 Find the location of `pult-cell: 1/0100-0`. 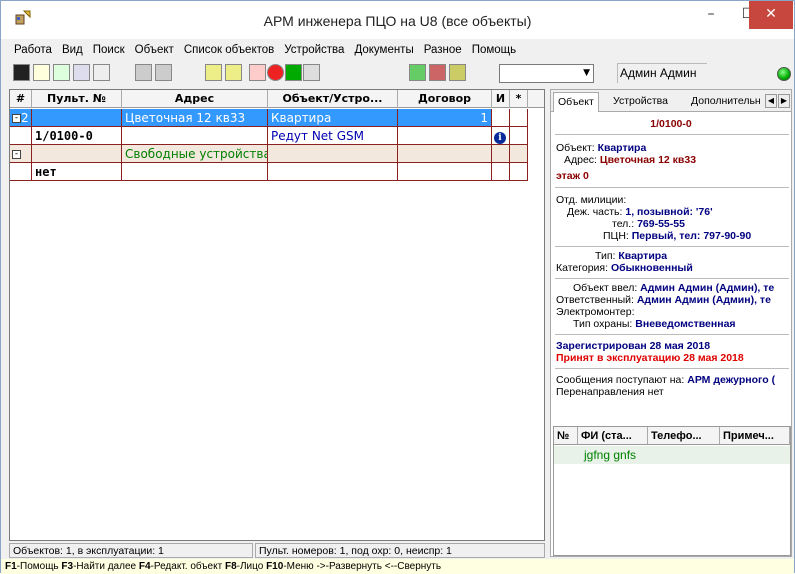

pult-cell: 1/0100-0 is located at coordinates (77, 136).